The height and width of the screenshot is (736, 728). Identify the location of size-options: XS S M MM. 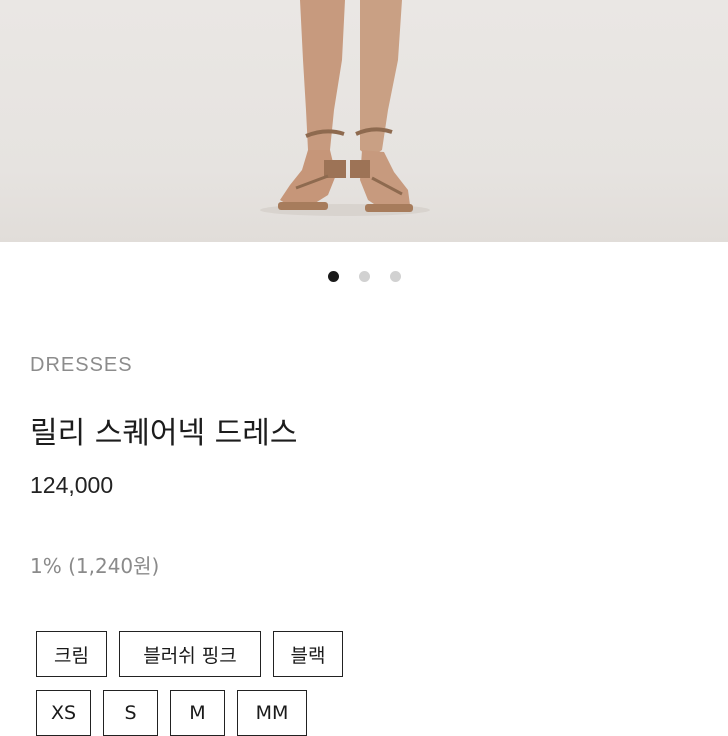
(171, 713).